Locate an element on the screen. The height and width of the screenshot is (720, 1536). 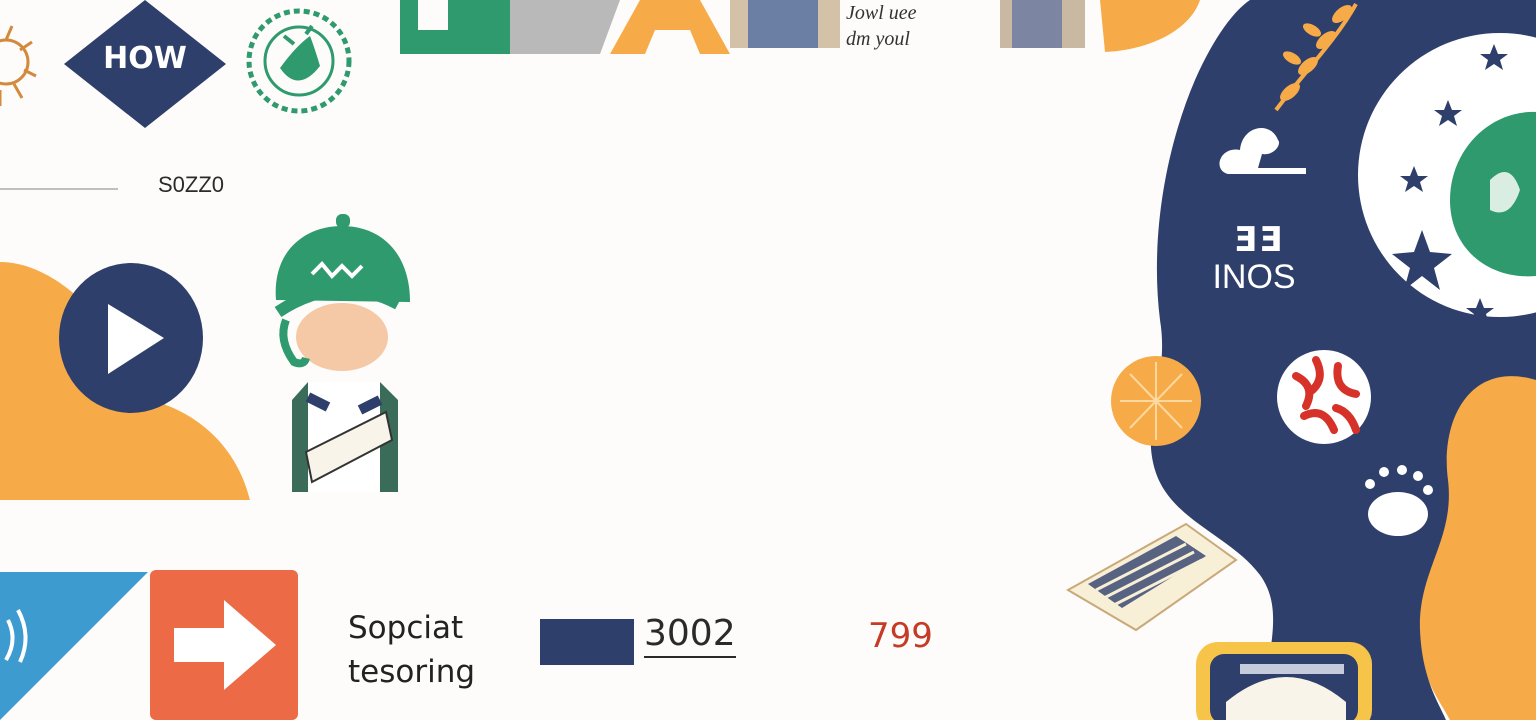
side-label-bottom: INOS is located at coordinates (1254, 277).